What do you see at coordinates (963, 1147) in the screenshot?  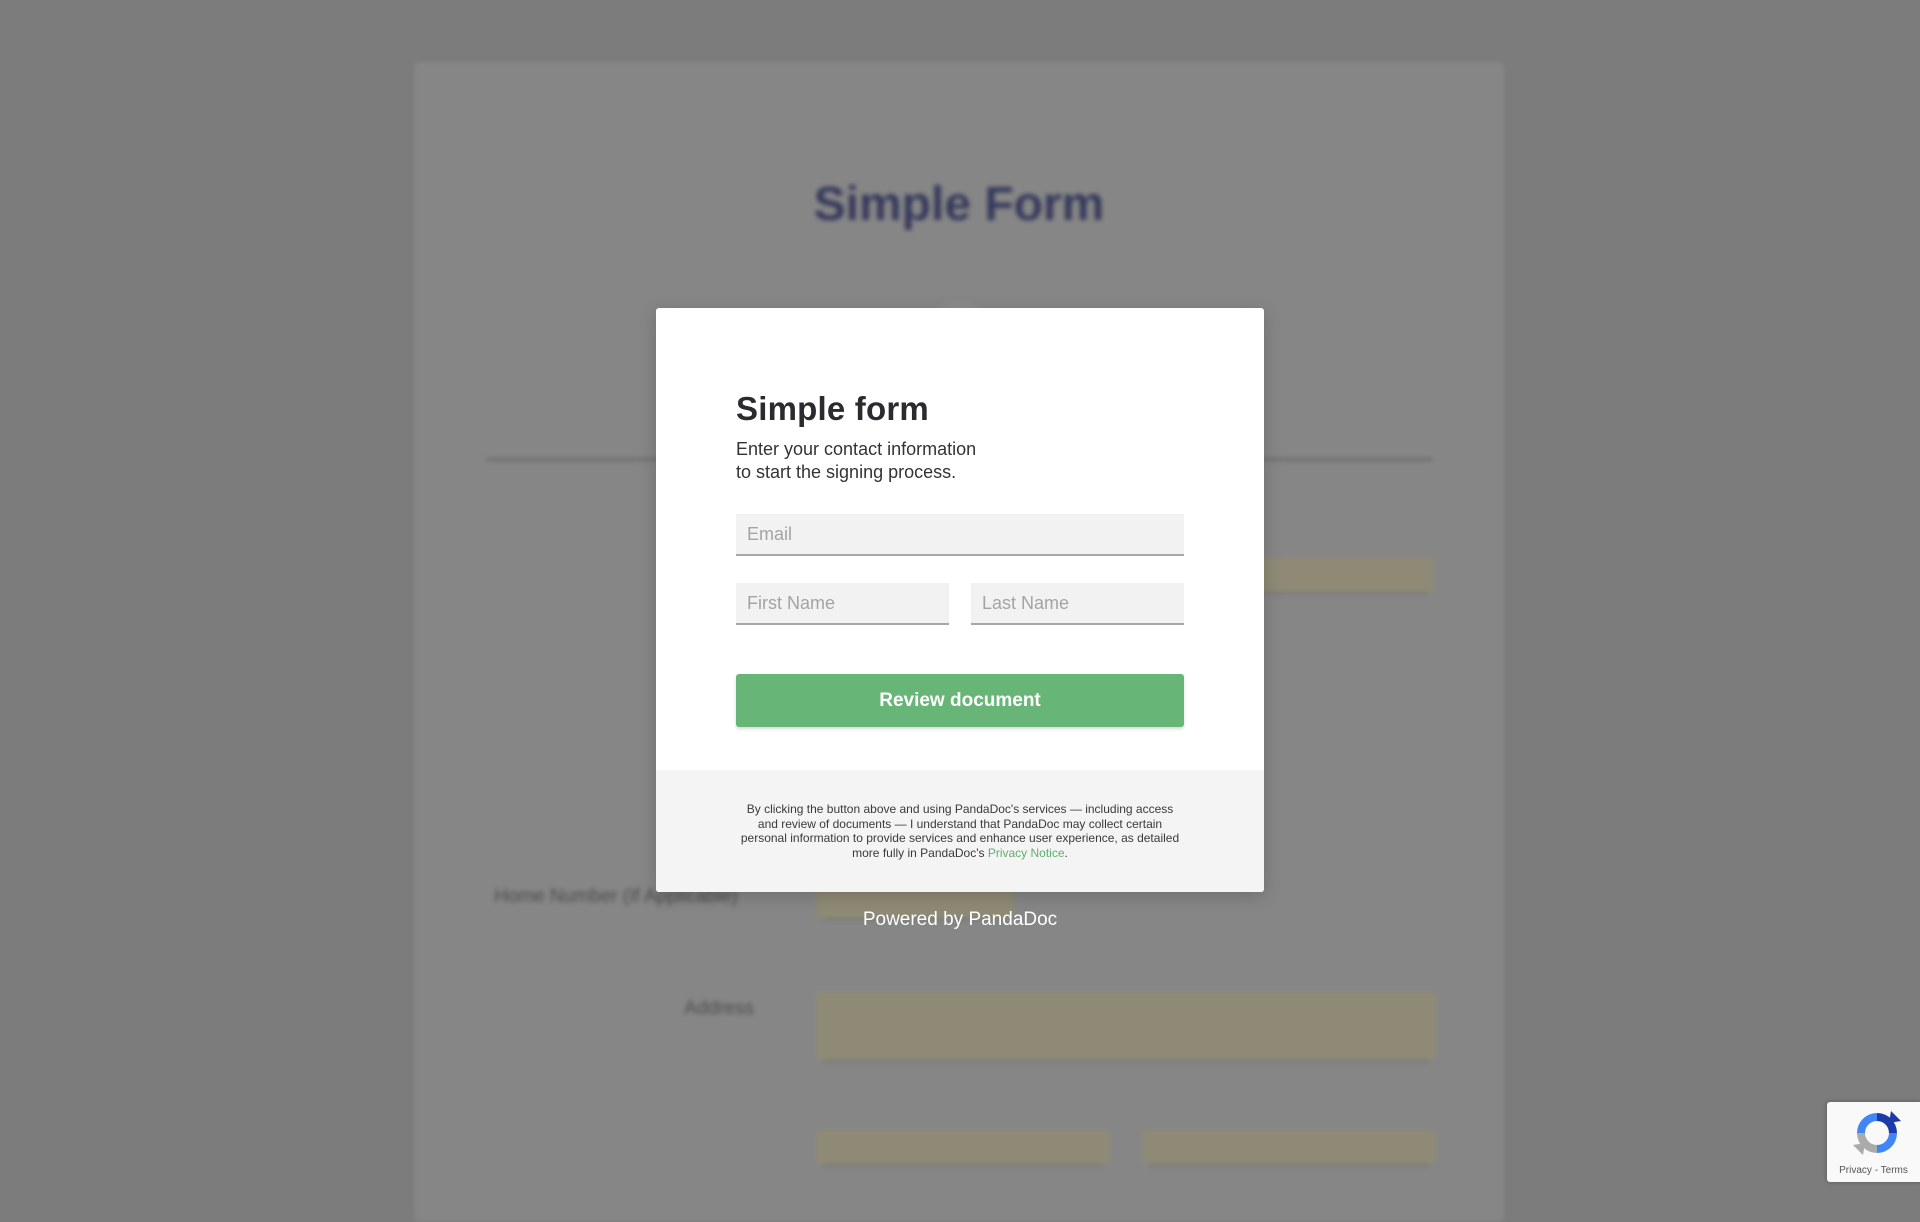 I see `city-field` at bounding box center [963, 1147].